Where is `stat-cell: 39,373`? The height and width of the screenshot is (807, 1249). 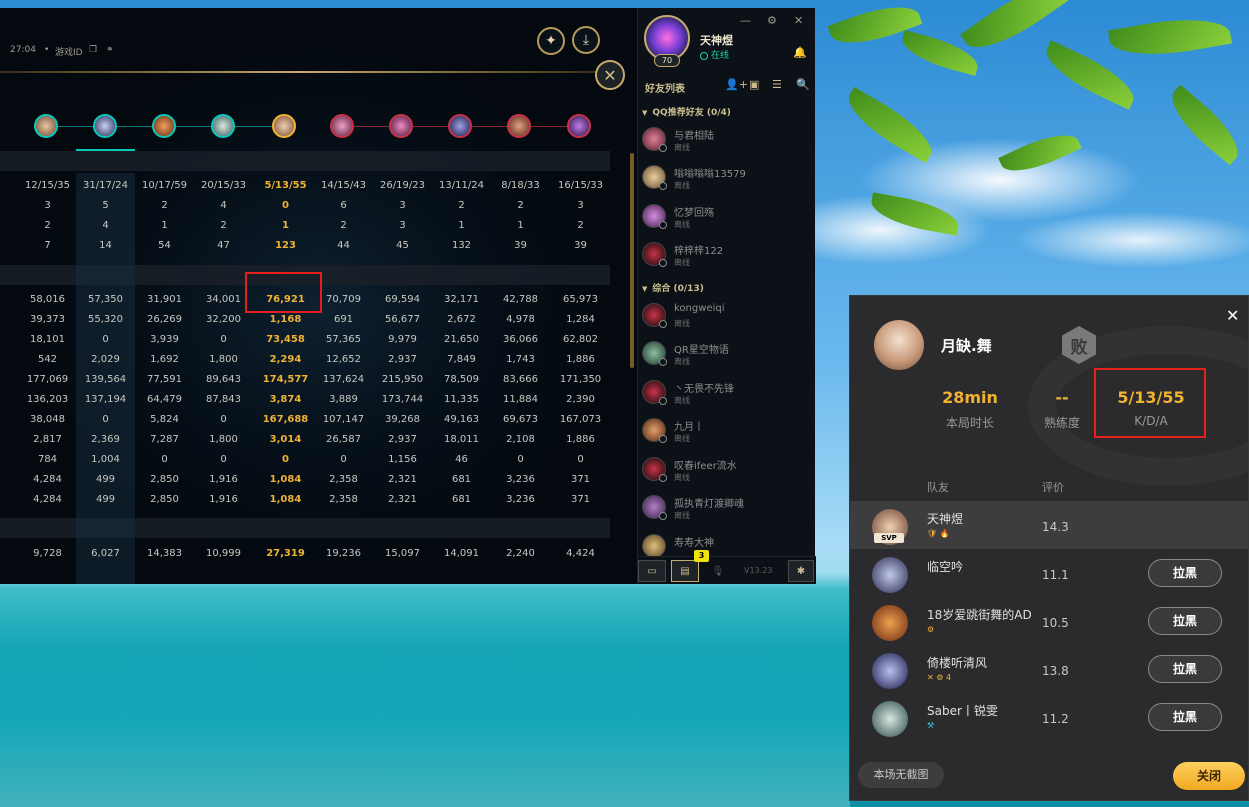 stat-cell: 39,373 is located at coordinates (47, 319).